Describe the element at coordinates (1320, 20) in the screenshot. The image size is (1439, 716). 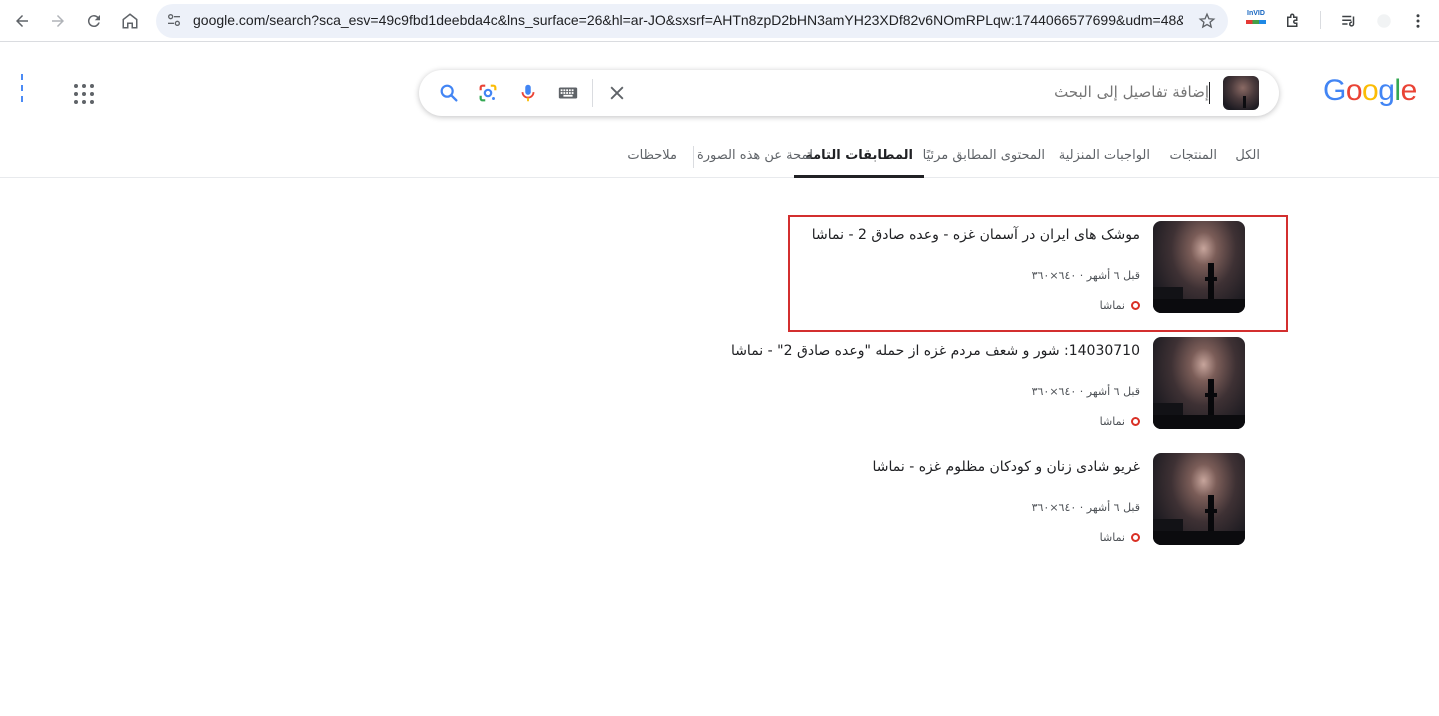
I see `toolbar-divider` at that location.